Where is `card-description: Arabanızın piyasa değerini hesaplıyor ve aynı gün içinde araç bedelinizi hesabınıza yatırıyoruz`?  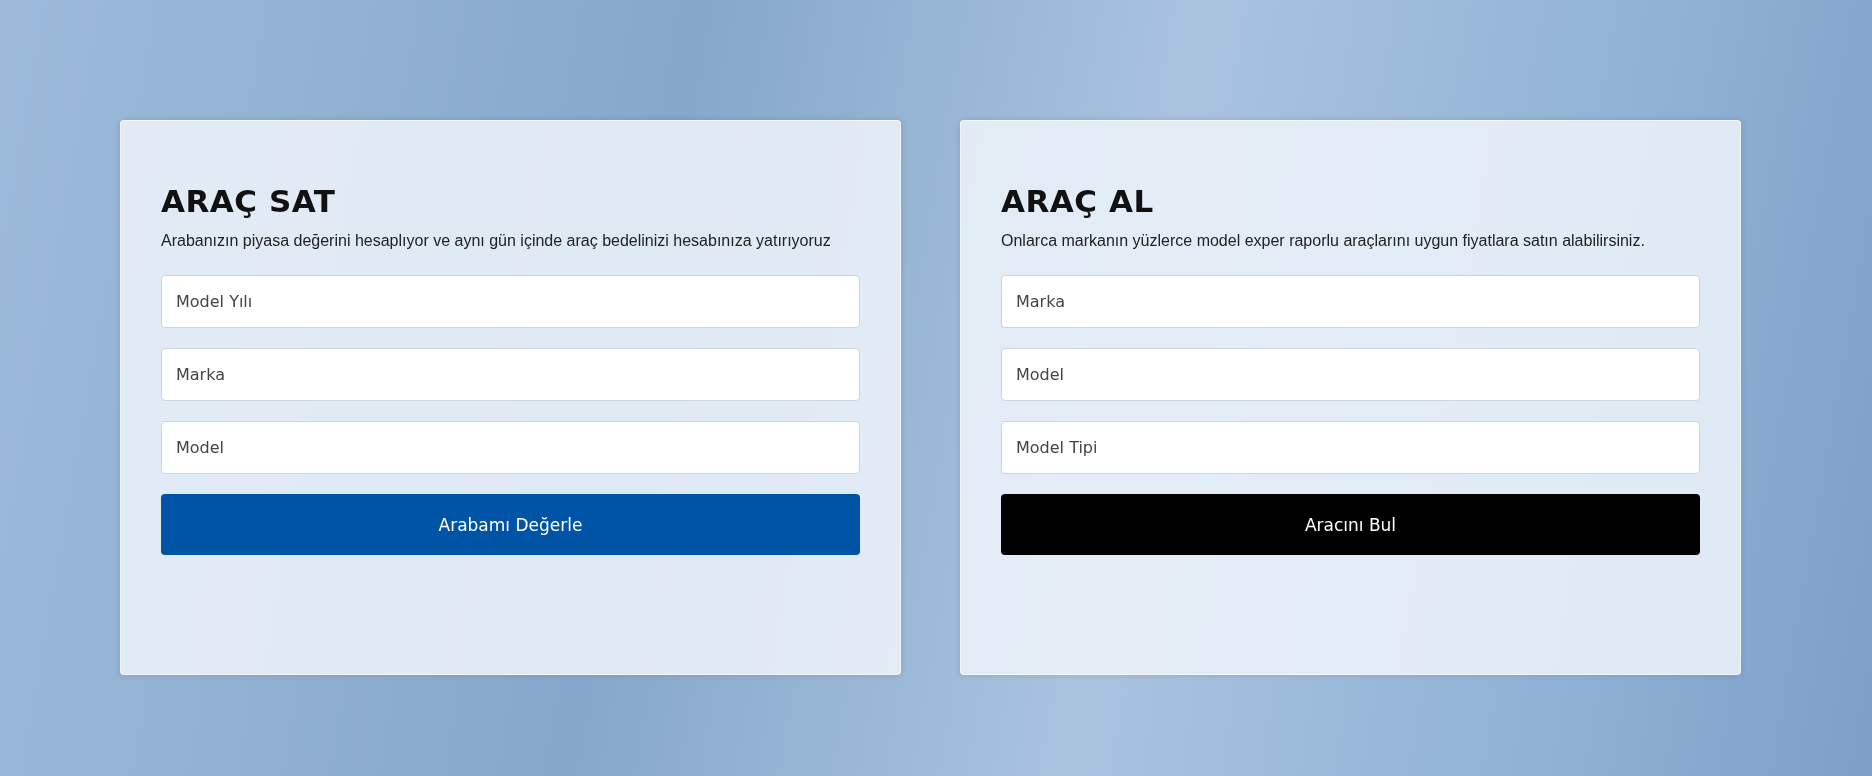
card-description: Arabanızın piyasa değerini hesaplıyor ve aynı gün içinde araç bedelinizi hesabınıza yatırıyoruz is located at coordinates (496, 241).